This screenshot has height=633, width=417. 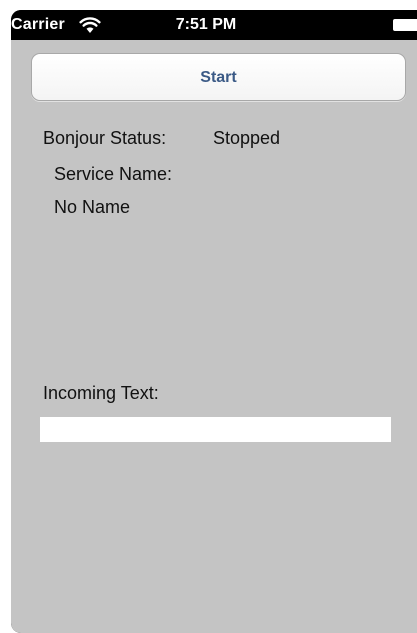 I want to click on incoming-text-label: Incoming Text:, so click(x=101, y=393).